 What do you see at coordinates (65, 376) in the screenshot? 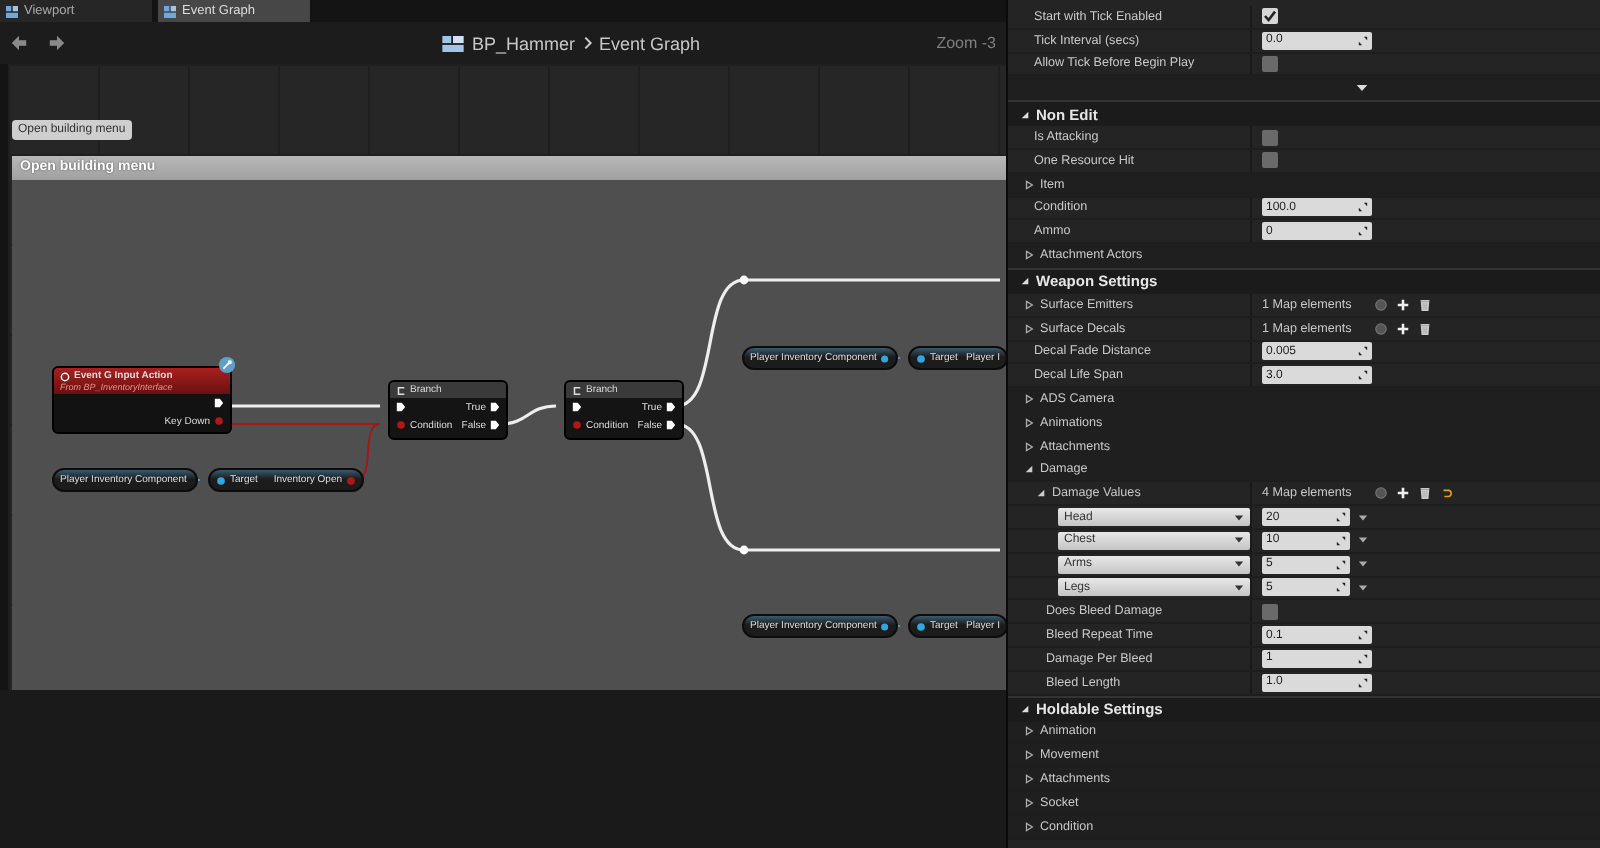
I see `event-icon` at bounding box center [65, 376].